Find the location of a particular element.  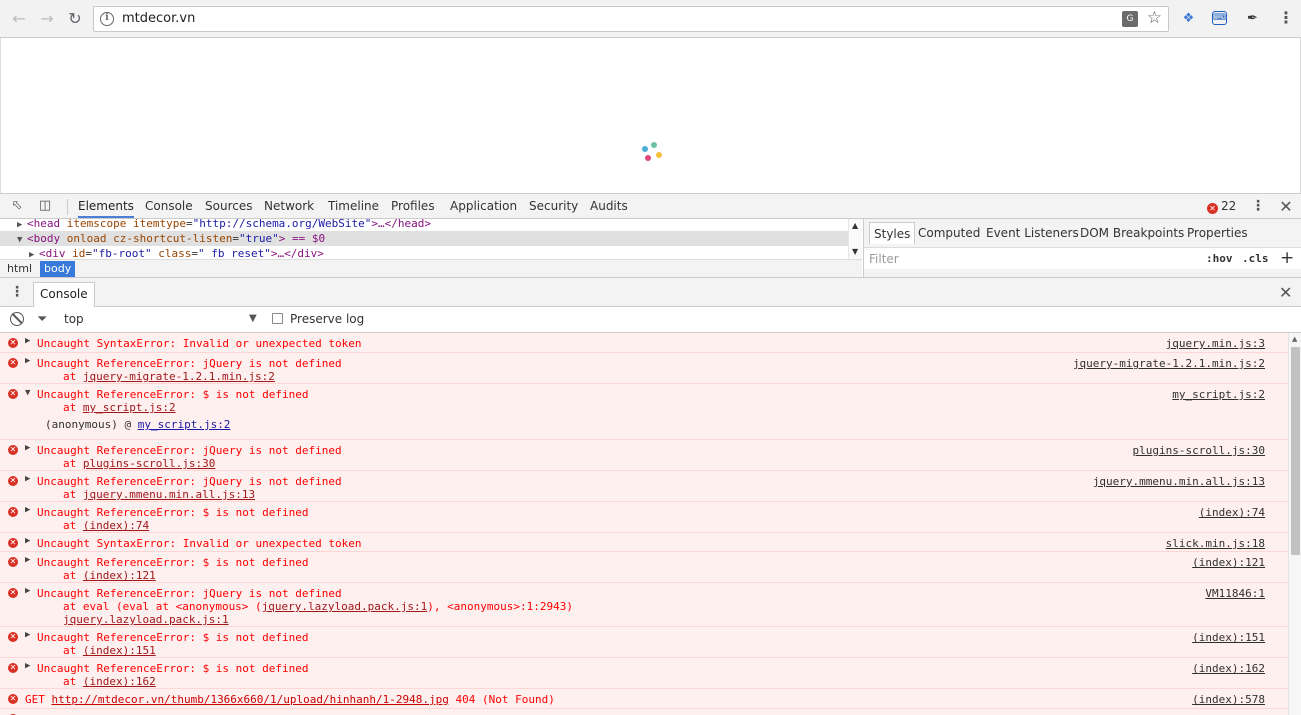

scroll-down-icon: ▼ is located at coordinates (855, 251).